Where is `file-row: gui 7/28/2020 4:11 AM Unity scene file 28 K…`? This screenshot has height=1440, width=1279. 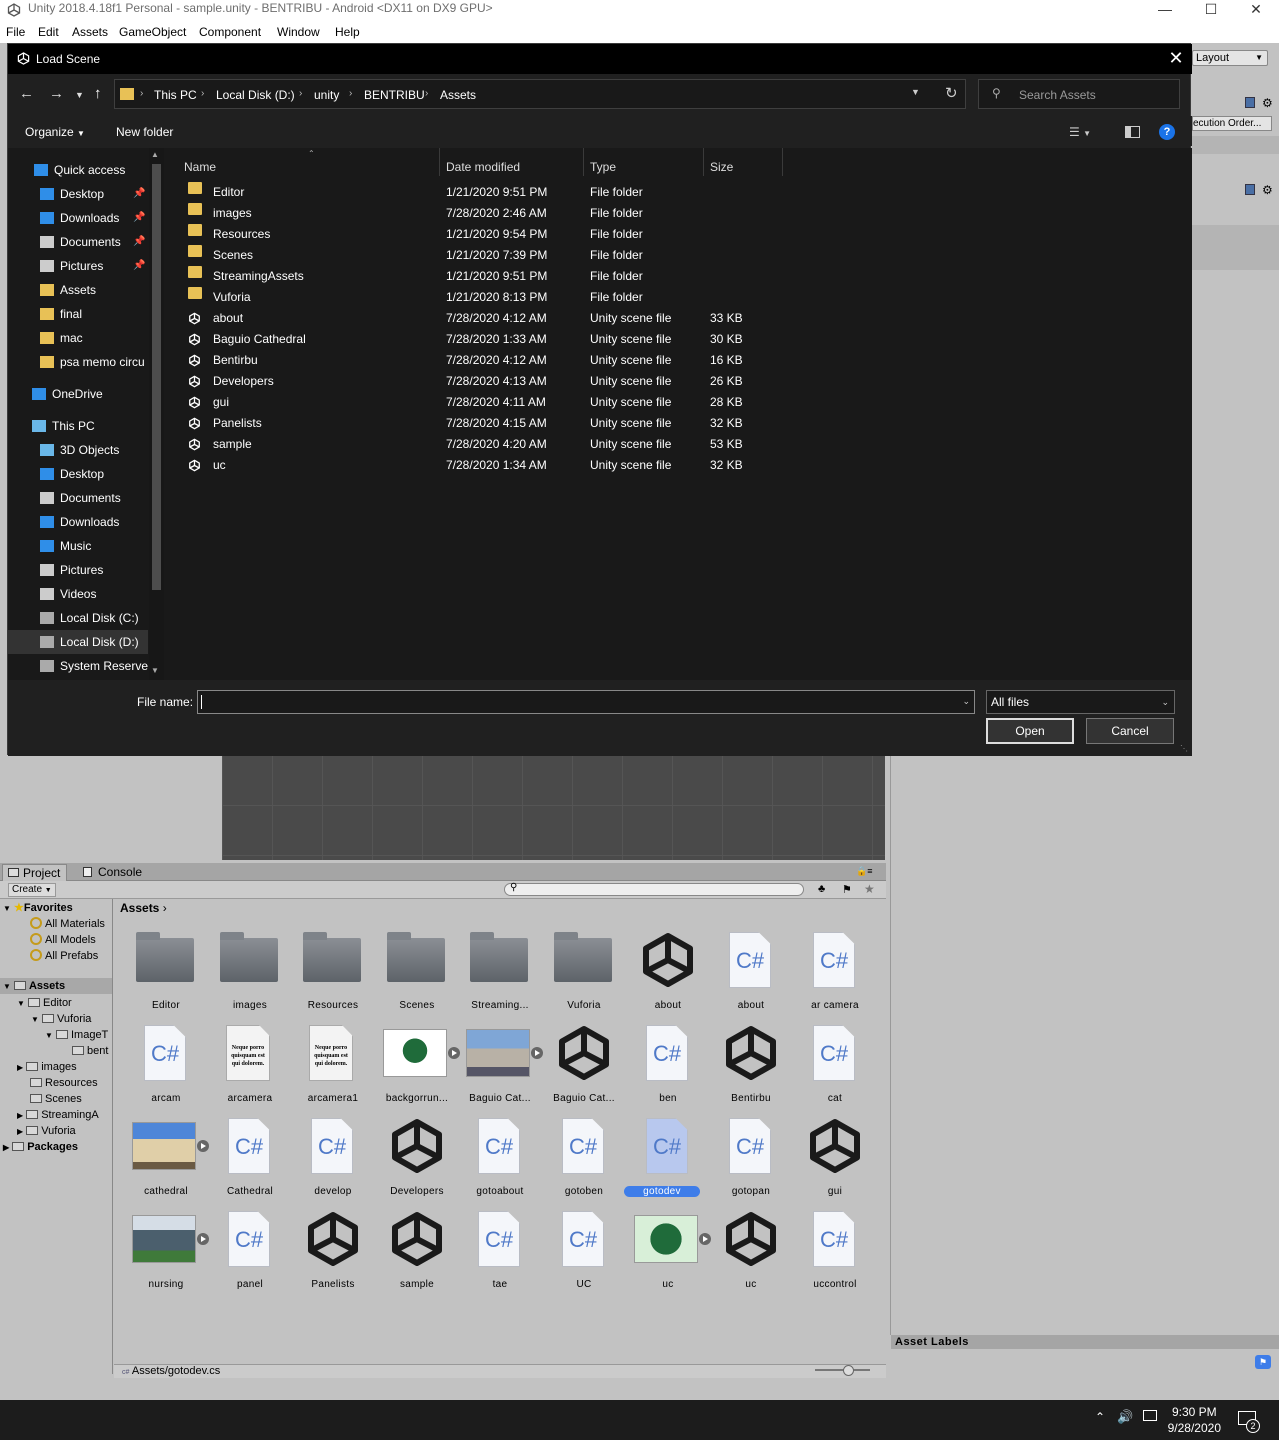 file-row: gui 7/28/2020 4:11 AM Unity scene file 28 K… is located at coordinates (684, 402).